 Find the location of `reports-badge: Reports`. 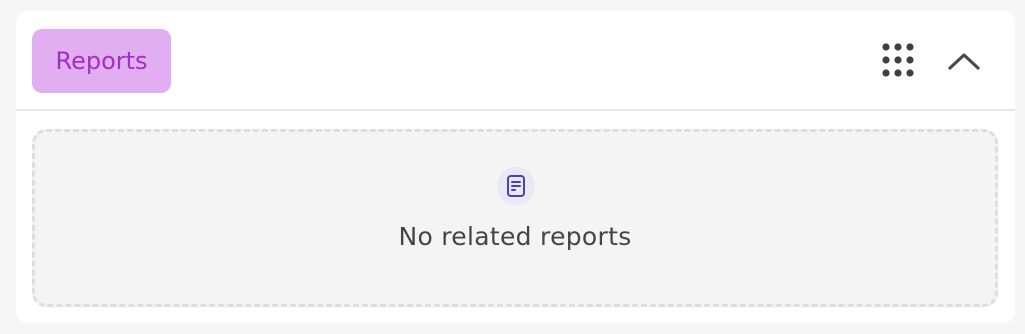

reports-badge: Reports is located at coordinates (101, 61).